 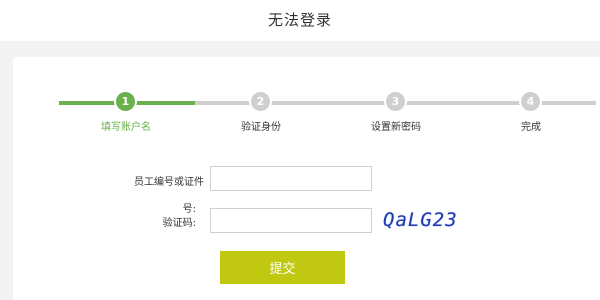 What do you see at coordinates (395, 101) in the screenshot?
I see `step-3-circle: 3` at bounding box center [395, 101].